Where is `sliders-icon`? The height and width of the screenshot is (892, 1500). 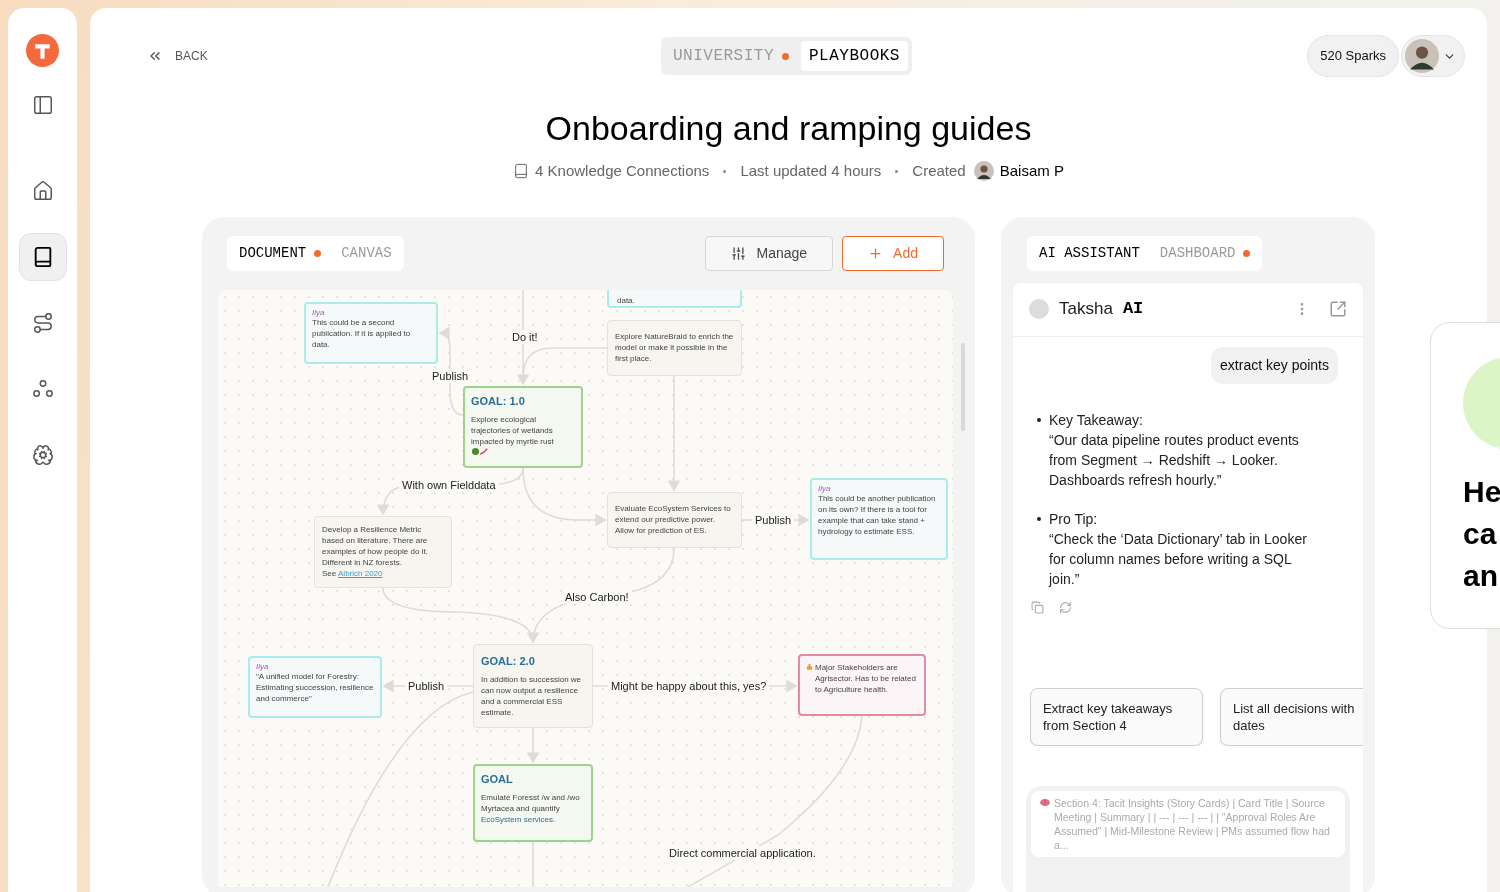 sliders-icon is located at coordinates (739, 253).